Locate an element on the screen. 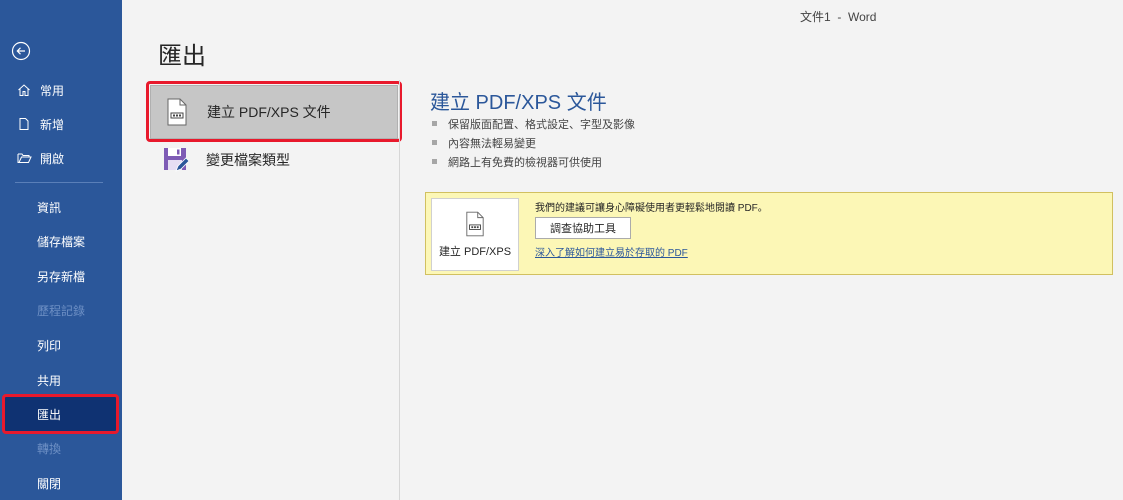 The image size is (1123, 500). nav-share: 共用 is located at coordinates (61, 380).